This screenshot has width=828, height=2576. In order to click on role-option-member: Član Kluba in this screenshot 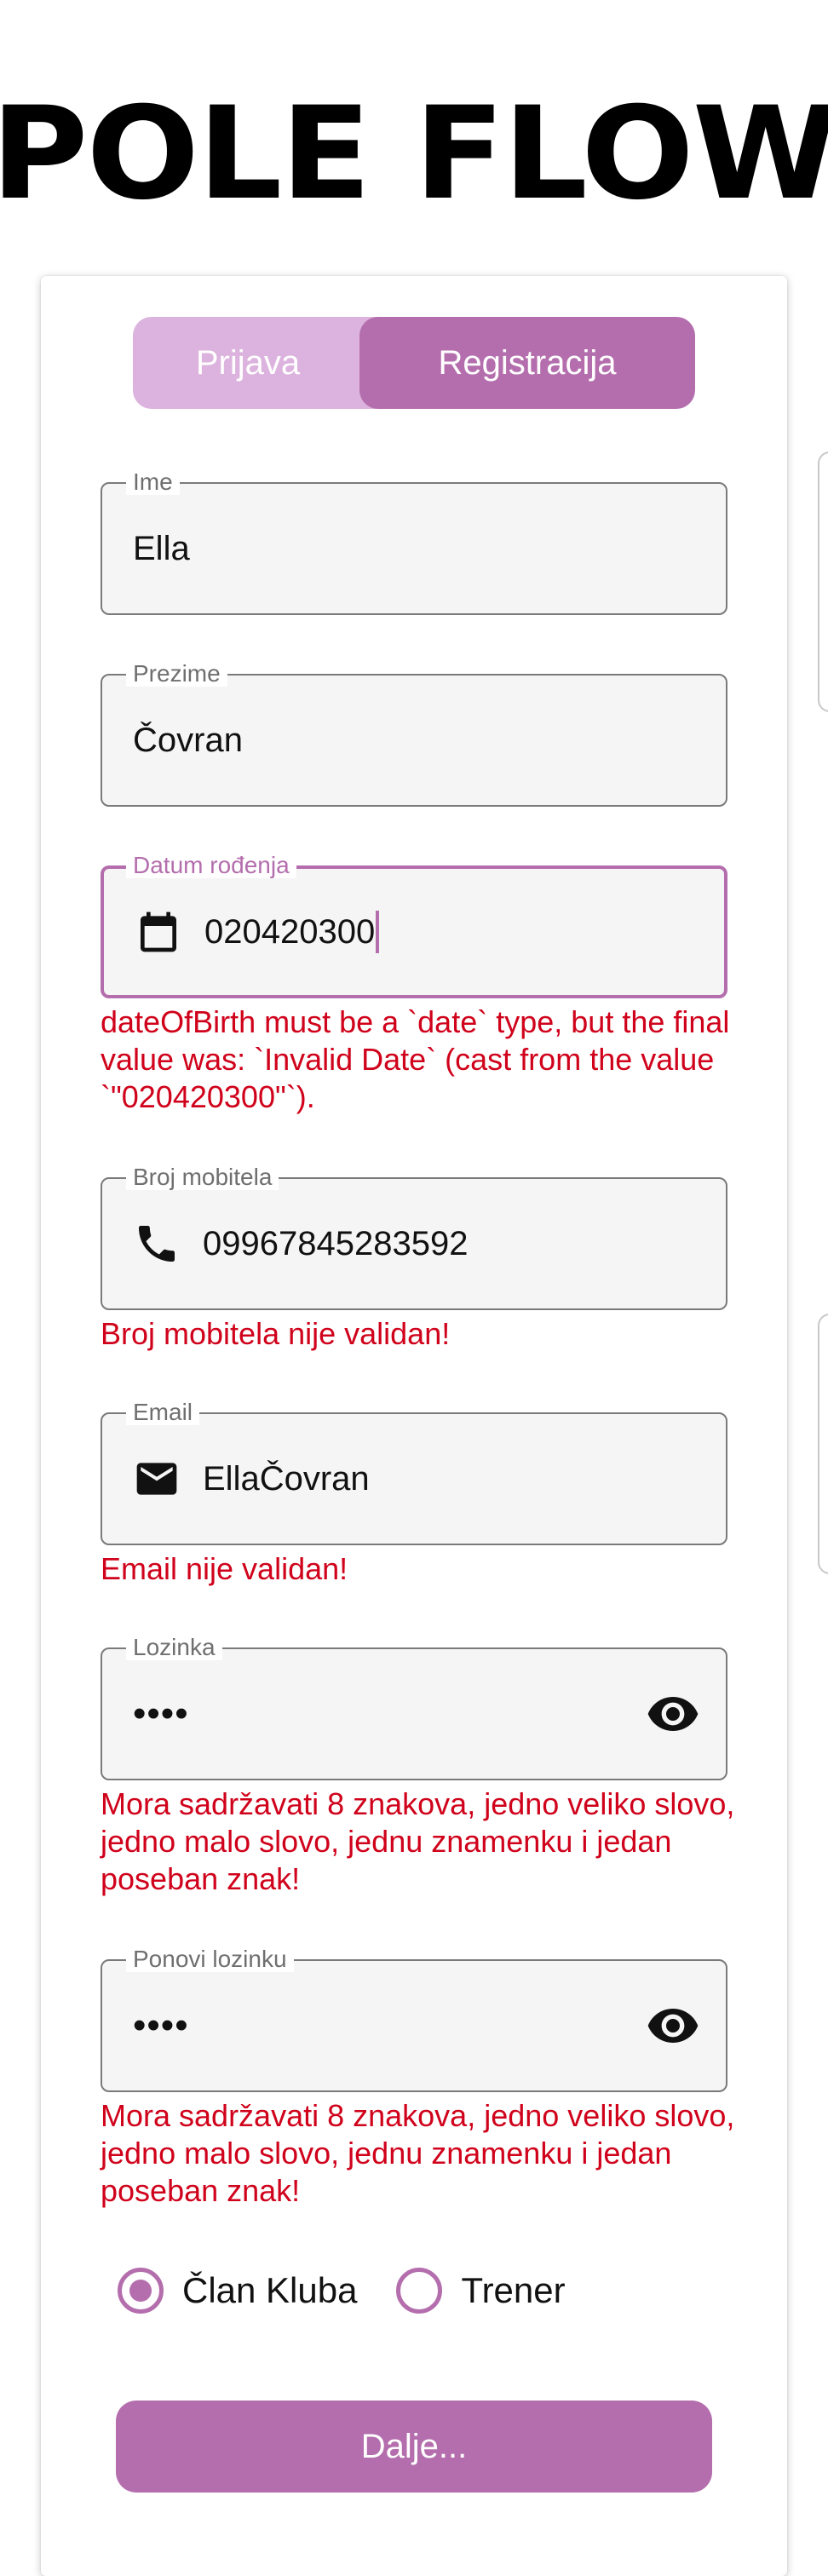, I will do `click(238, 2291)`.